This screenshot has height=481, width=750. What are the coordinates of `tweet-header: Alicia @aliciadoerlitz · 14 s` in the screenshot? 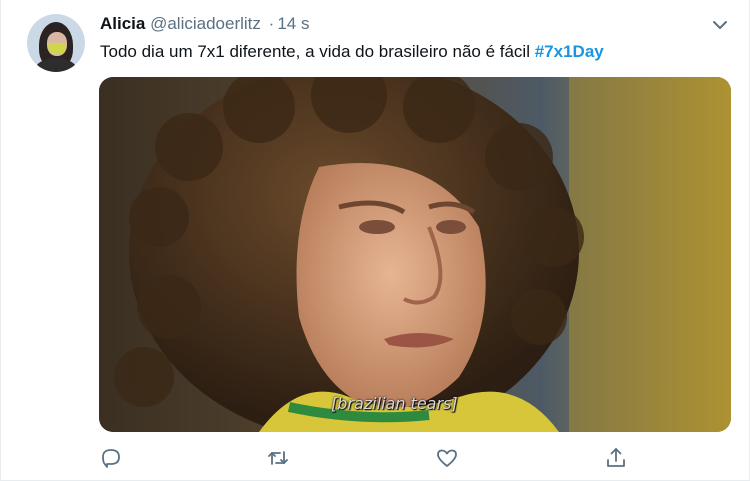 It's located at (204, 24).